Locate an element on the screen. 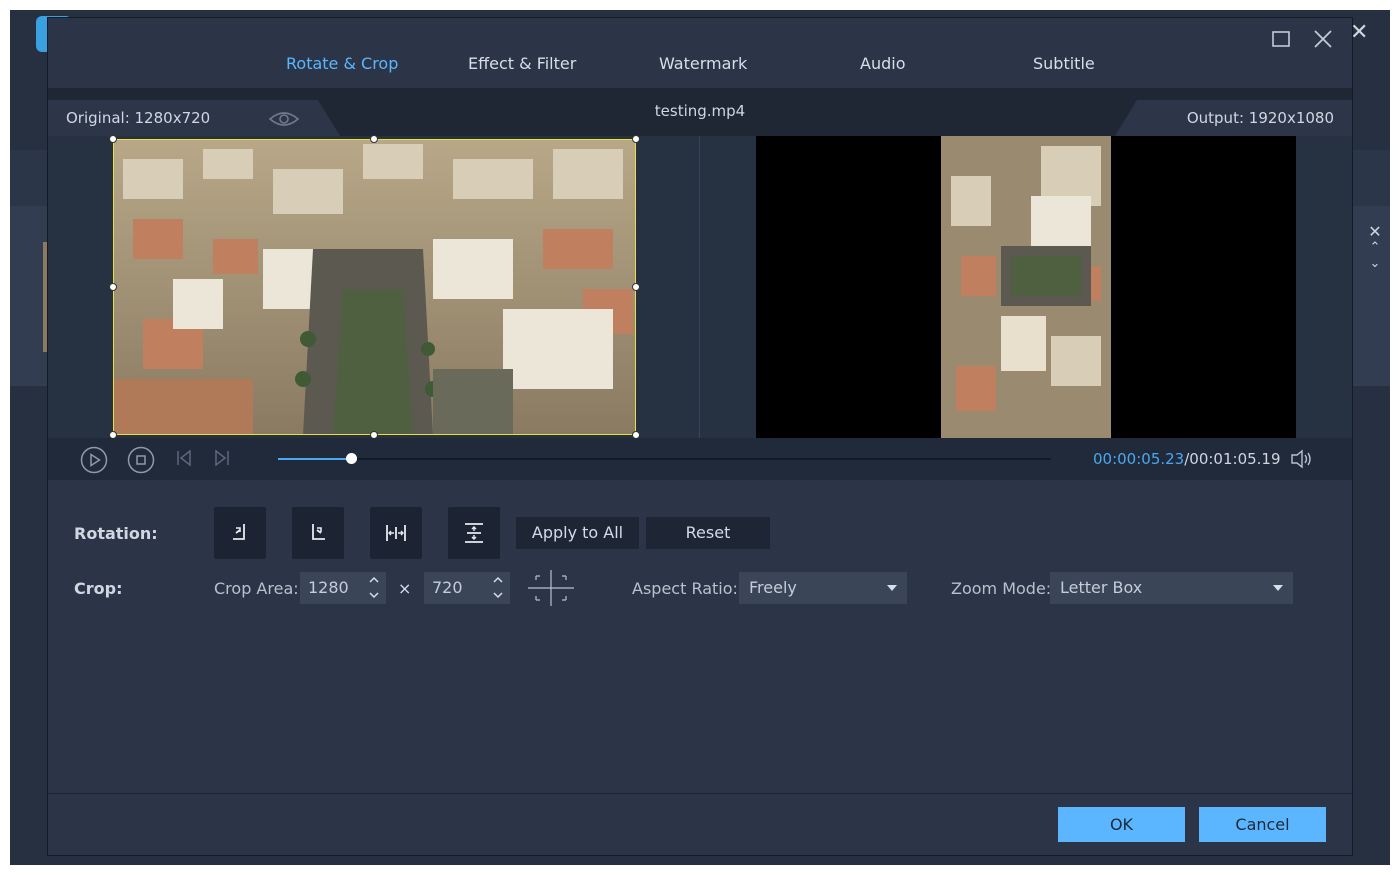  background-row-controls: ✕ ⌃ ⌄ is located at coordinates (1375, 248).